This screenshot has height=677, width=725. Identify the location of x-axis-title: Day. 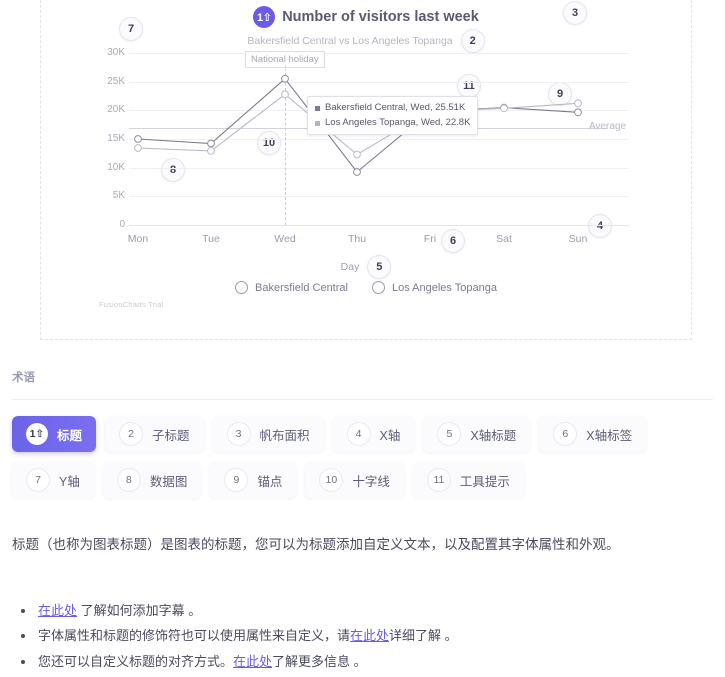
(350, 267).